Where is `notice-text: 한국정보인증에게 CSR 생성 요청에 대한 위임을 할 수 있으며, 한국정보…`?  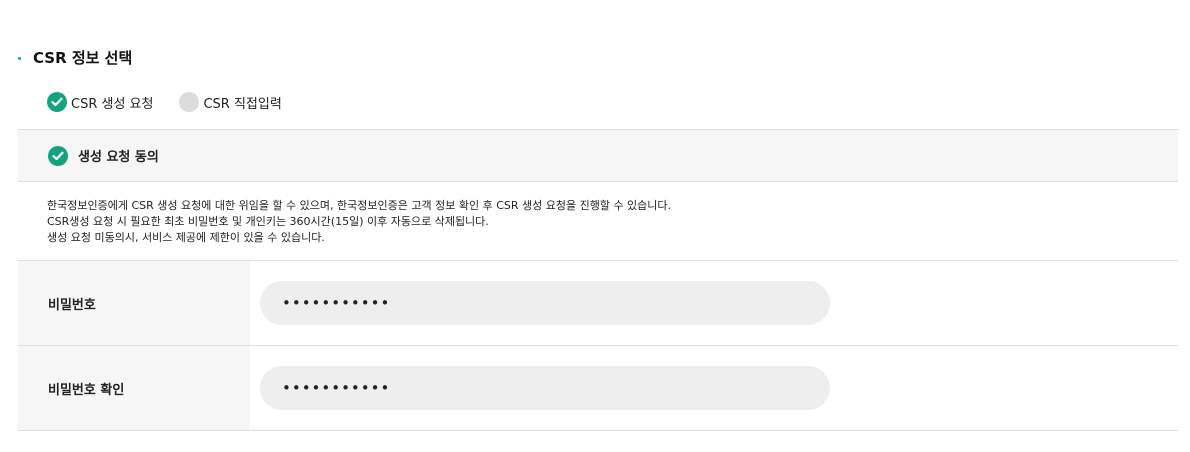
notice-text: 한국정보인증에게 CSR 생성 요청에 대한 위임을 할 수 있으며, 한국정보… is located at coordinates (597, 222).